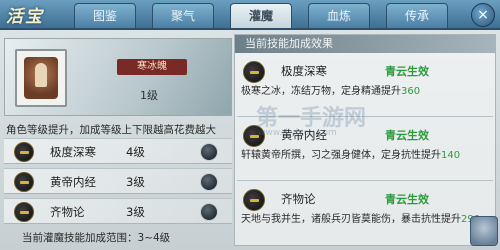  What do you see at coordinates (96, 238) in the screenshot?
I see `bonus-range: 当前灌魔技能加成范围：3~4级` at bounding box center [96, 238].